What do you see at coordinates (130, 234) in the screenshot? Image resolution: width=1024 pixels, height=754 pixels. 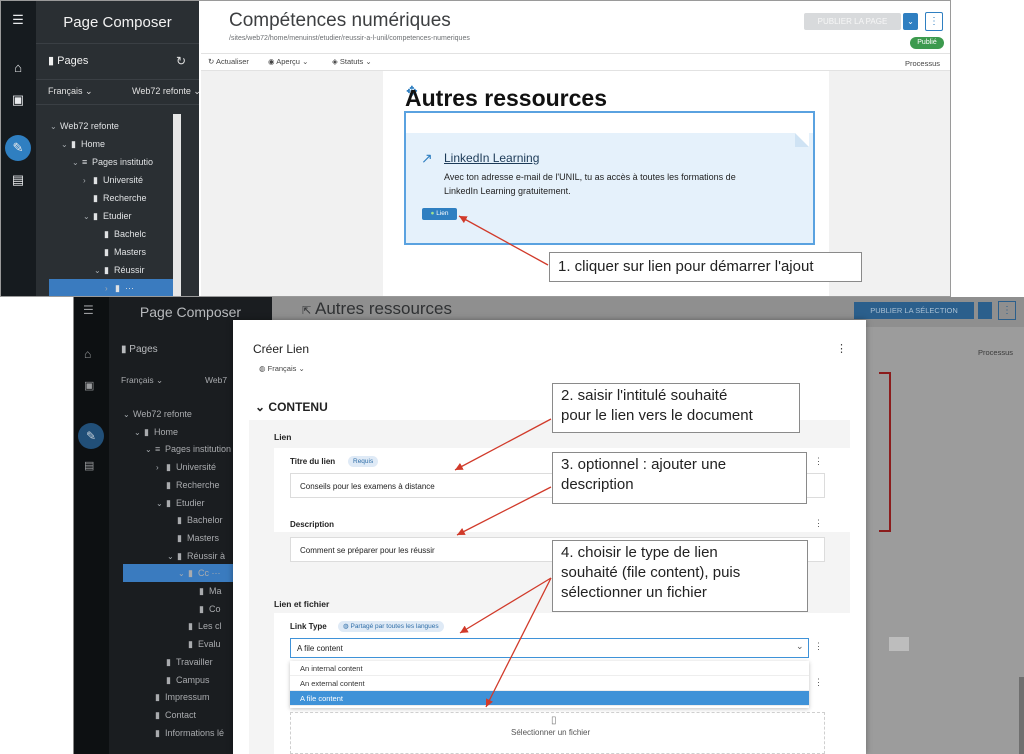 I see `tree-item-label: Bachelc` at bounding box center [130, 234].